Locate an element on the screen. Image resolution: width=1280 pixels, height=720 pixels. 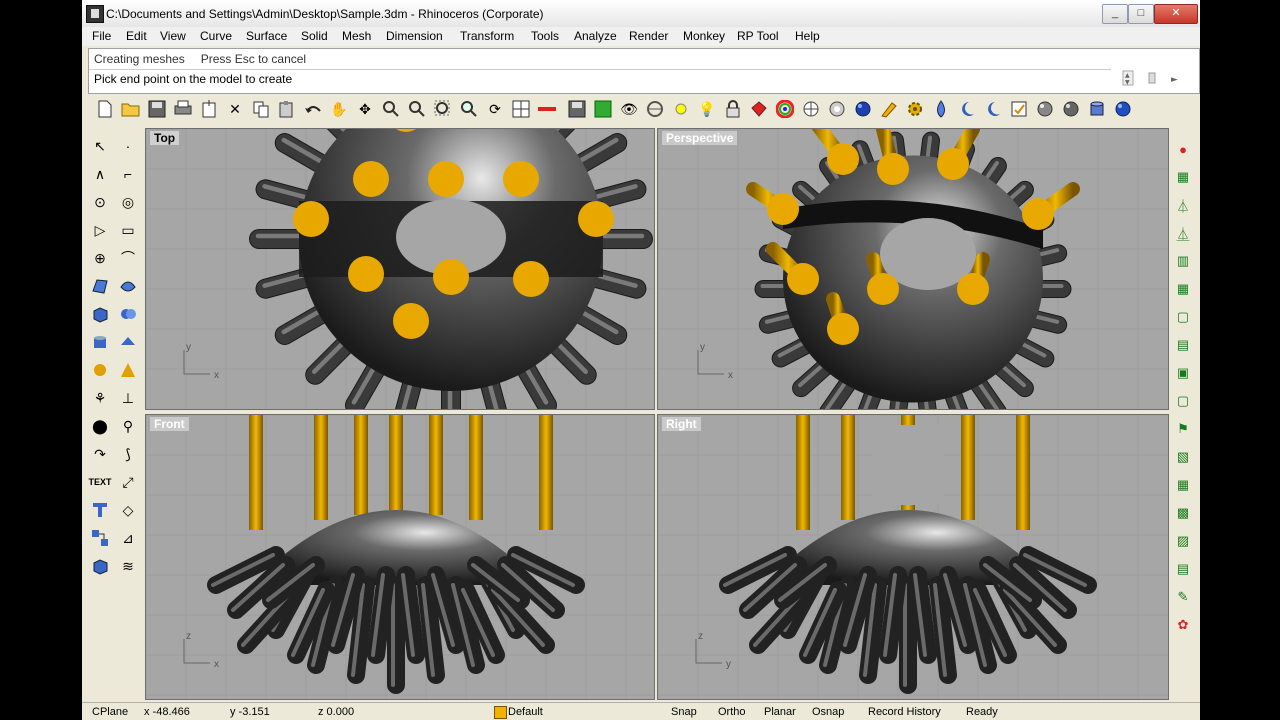
stripe-panel-icon: ▤ is located at coordinates (1183, 569).